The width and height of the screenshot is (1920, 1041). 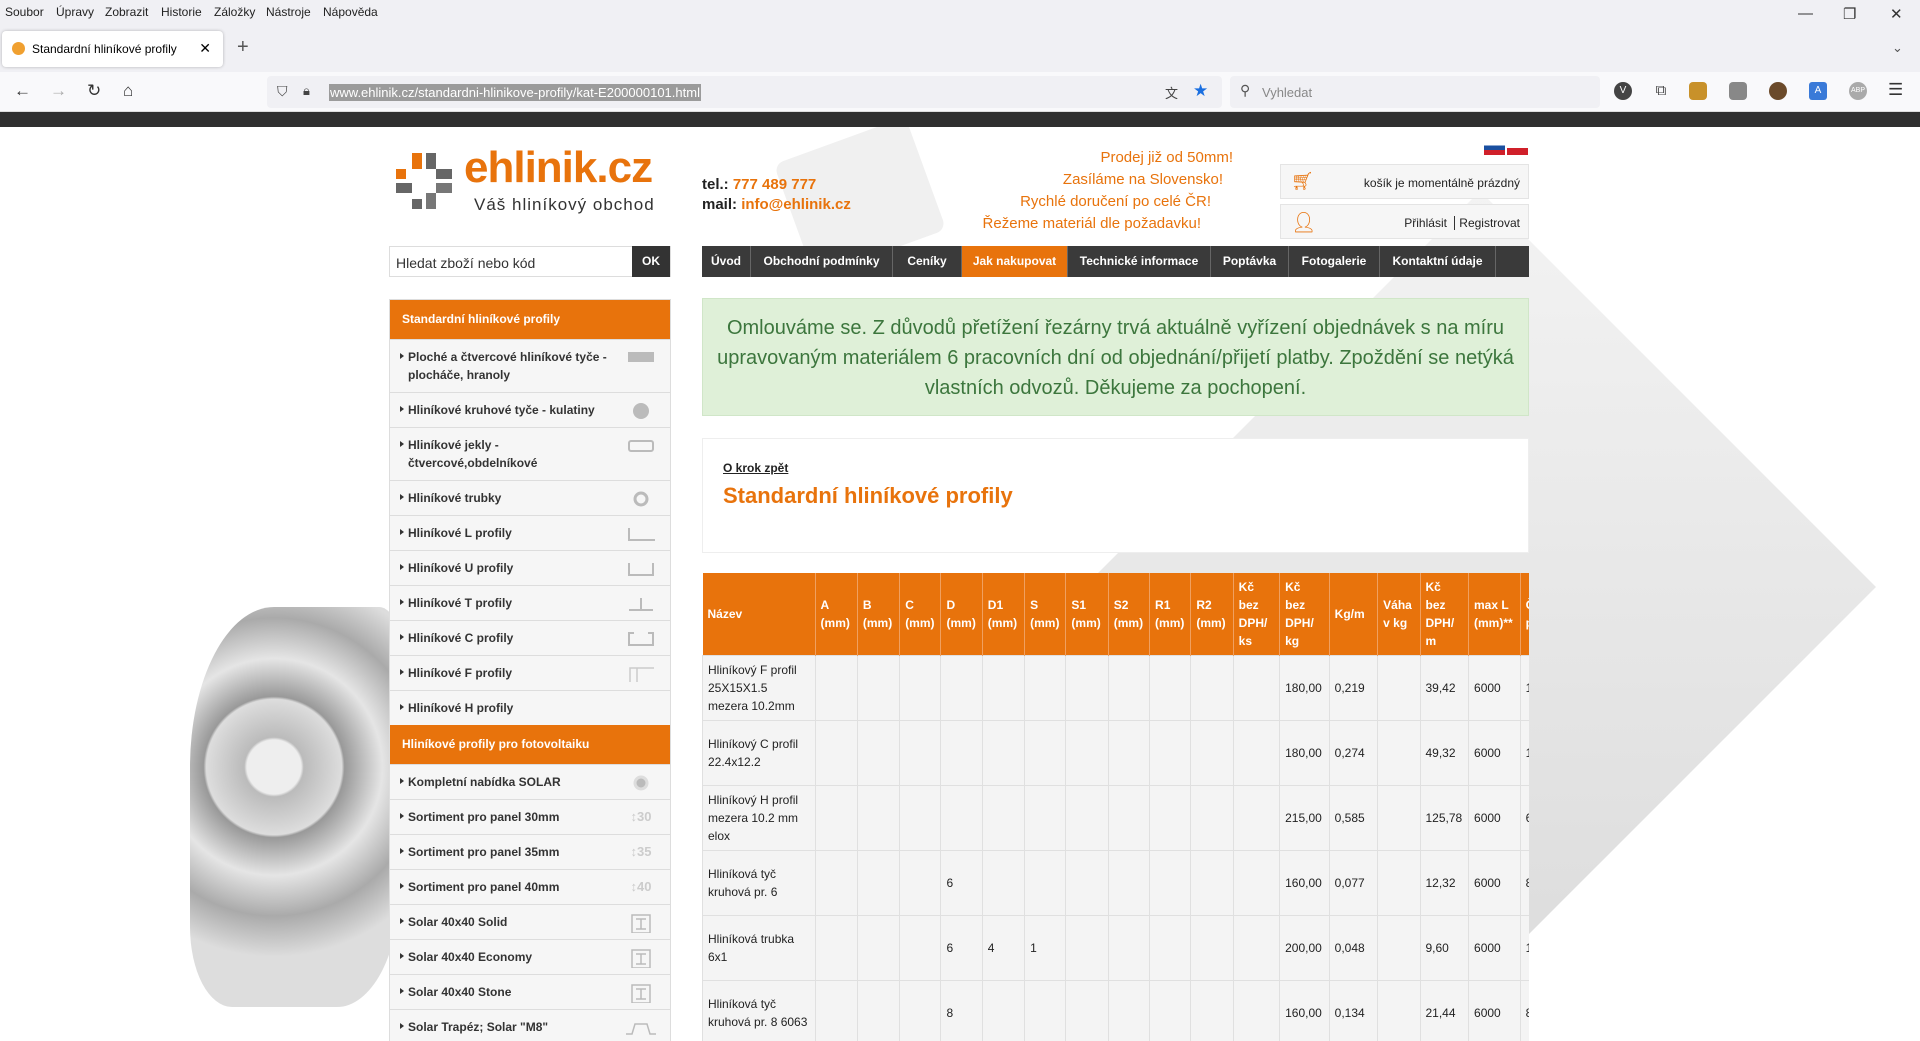 What do you see at coordinates (530, 453) in the screenshot?
I see `sidebar-item: Hliníkové jekly - čtvercové,obdelníkové` at bounding box center [530, 453].